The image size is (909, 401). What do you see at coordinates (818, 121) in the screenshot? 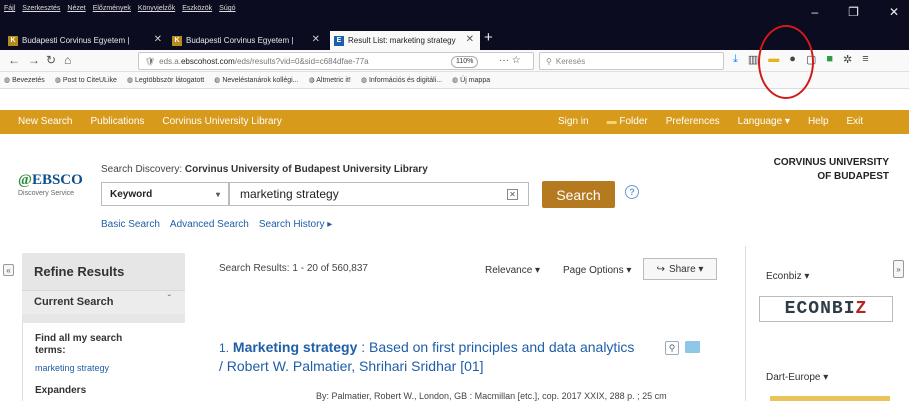
I see `help-link: Help` at bounding box center [818, 121].